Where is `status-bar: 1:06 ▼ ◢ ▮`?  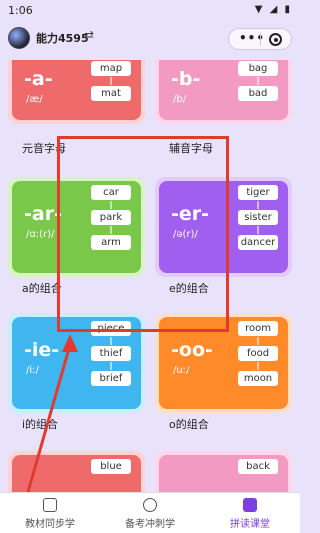
status-bar: 1:06 ▼ ◢ ▮ is located at coordinates (150, 10).